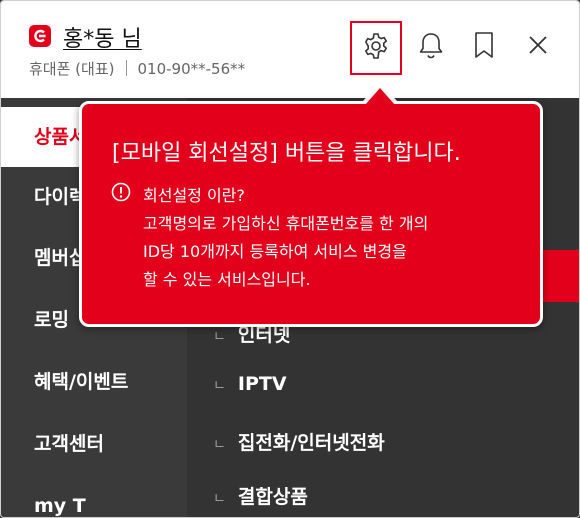  Describe the element at coordinates (286, 223) in the screenshot. I see `tooltip-line: 고객명의로 가입하신 휴대폰번호를 한 개의` at that location.